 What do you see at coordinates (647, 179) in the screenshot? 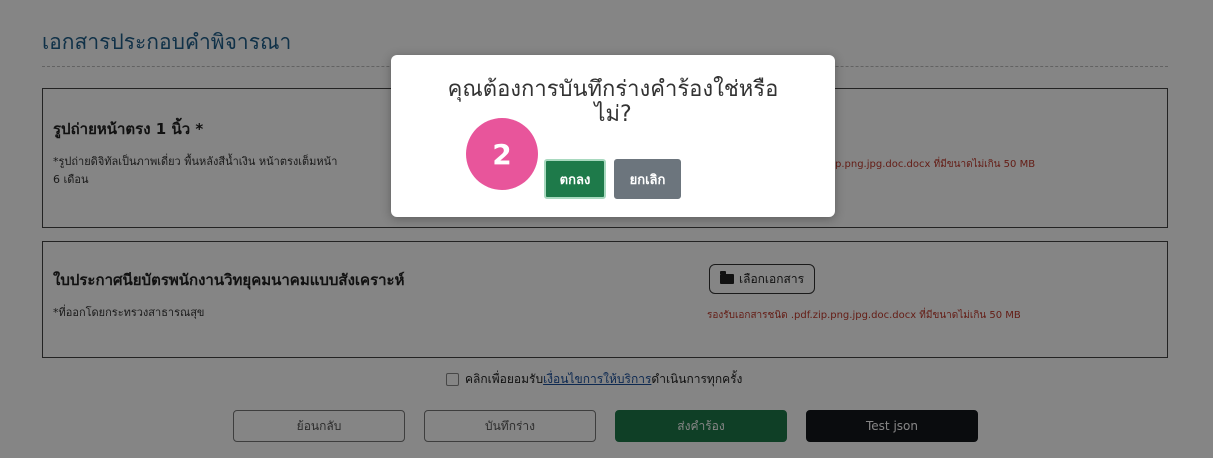
I see `cancel-button: ยกเลิก` at bounding box center [647, 179].